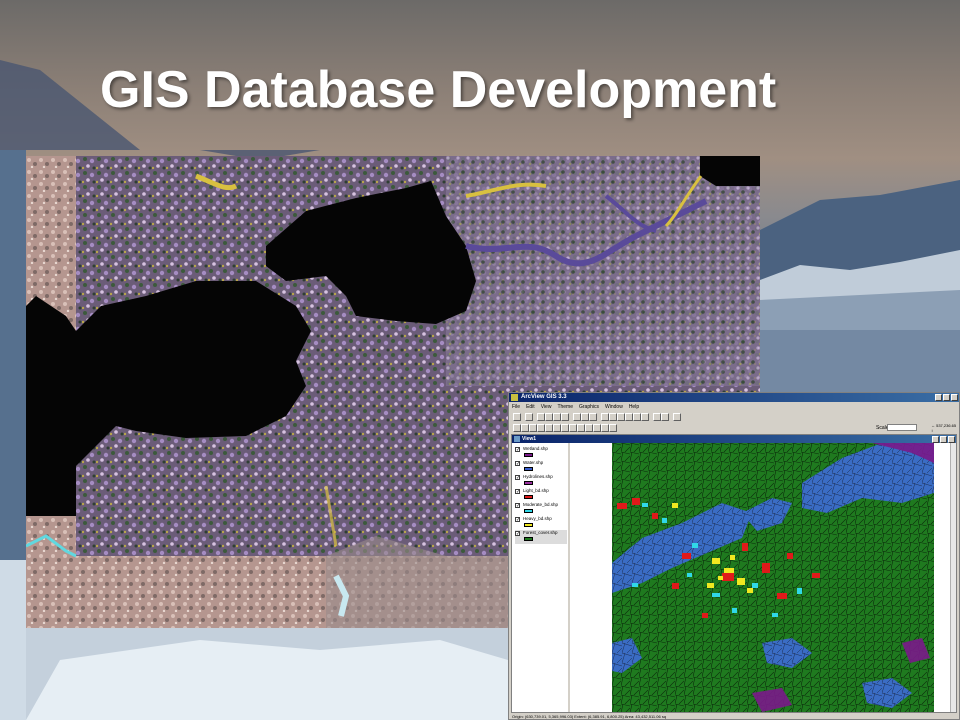 The image size is (960, 720). I want to click on draw-tool, so click(613, 428).